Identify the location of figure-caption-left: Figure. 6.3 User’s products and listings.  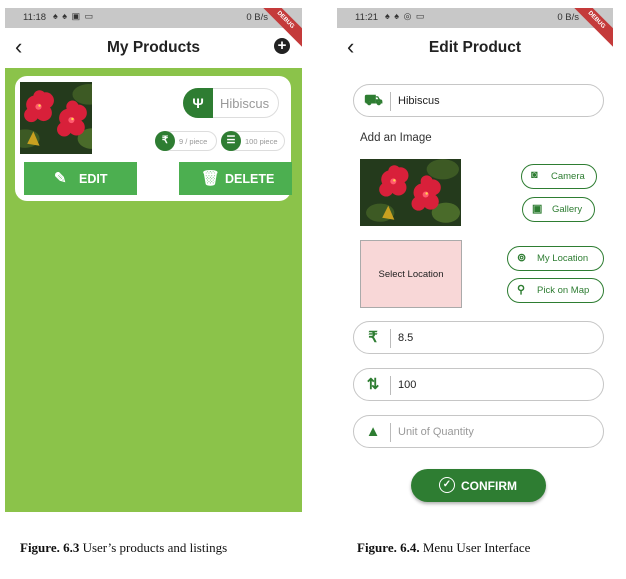
(123, 548).